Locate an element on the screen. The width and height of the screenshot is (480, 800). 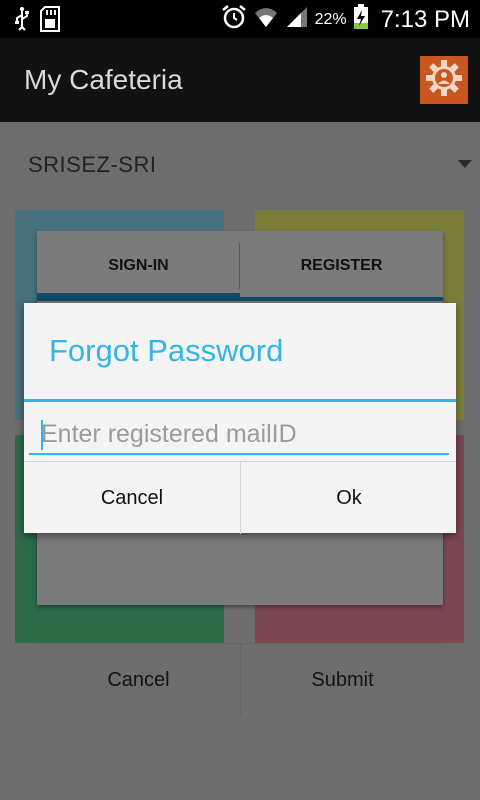
action-bar: My Cafeteria is located at coordinates (240, 80).